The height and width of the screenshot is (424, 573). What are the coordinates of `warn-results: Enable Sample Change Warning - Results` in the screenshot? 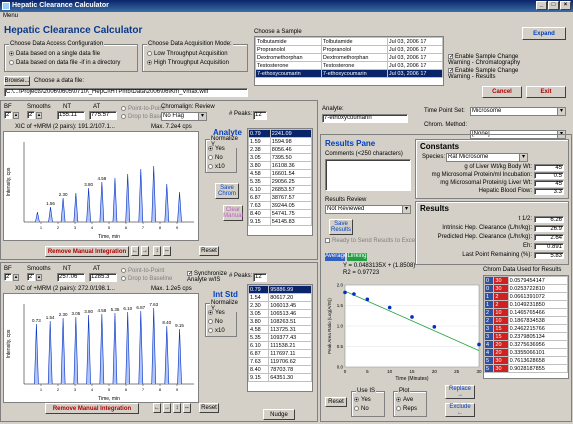 It's located at (485, 73).